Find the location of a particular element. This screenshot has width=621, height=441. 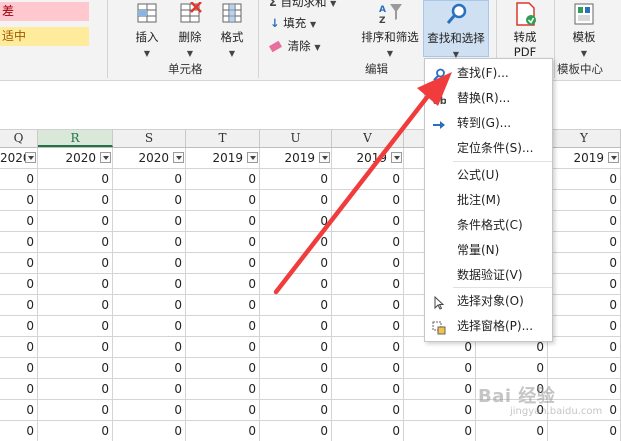

column-header-v: V is located at coordinates (368, 138).